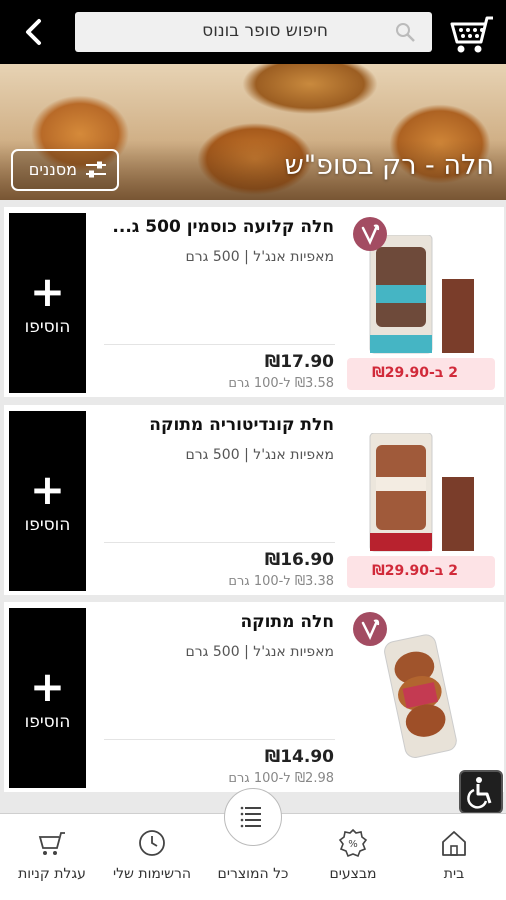 The width and height of the screenshot is (506, 900). What do you see at coordinates (299, 757) in the screenshot?
I see `product-price: ₪14.90` at bounding box center [299, 757].